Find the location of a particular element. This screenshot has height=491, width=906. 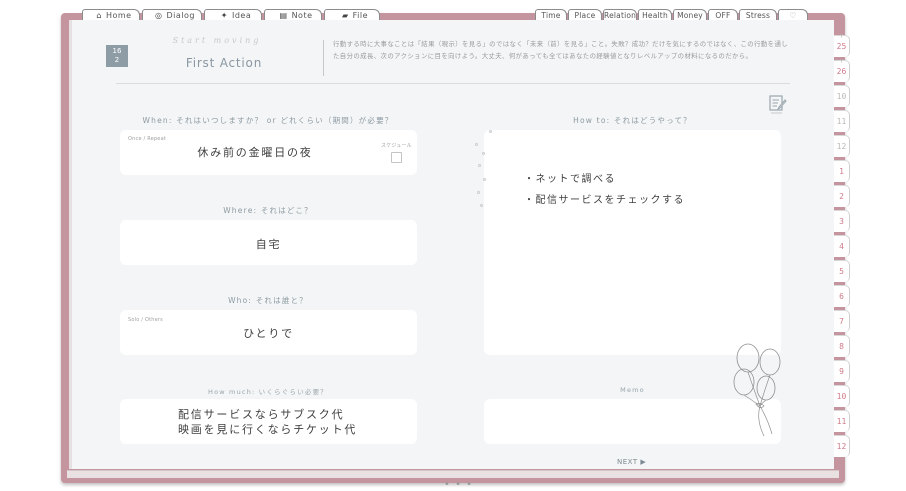

notebook-page-edge is located at coordinates (453, 474).